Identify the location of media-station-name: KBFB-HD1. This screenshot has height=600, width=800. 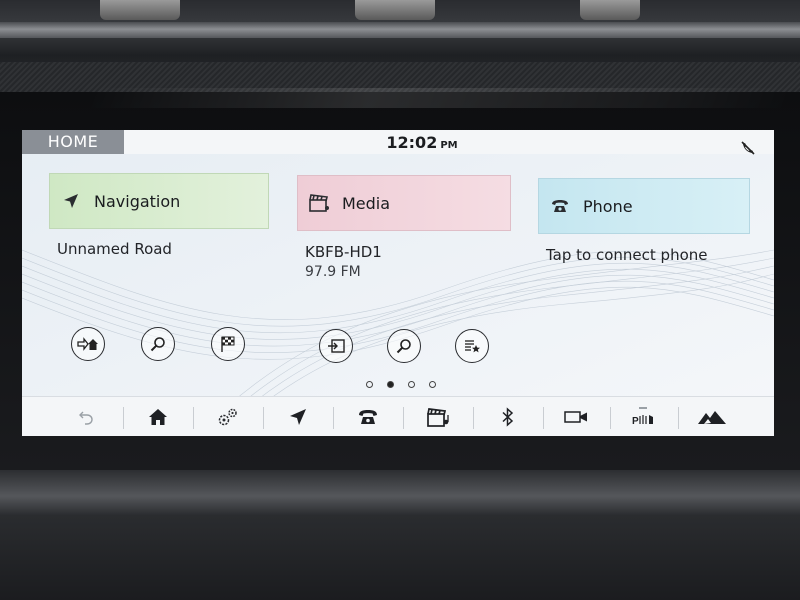
(343, 252).